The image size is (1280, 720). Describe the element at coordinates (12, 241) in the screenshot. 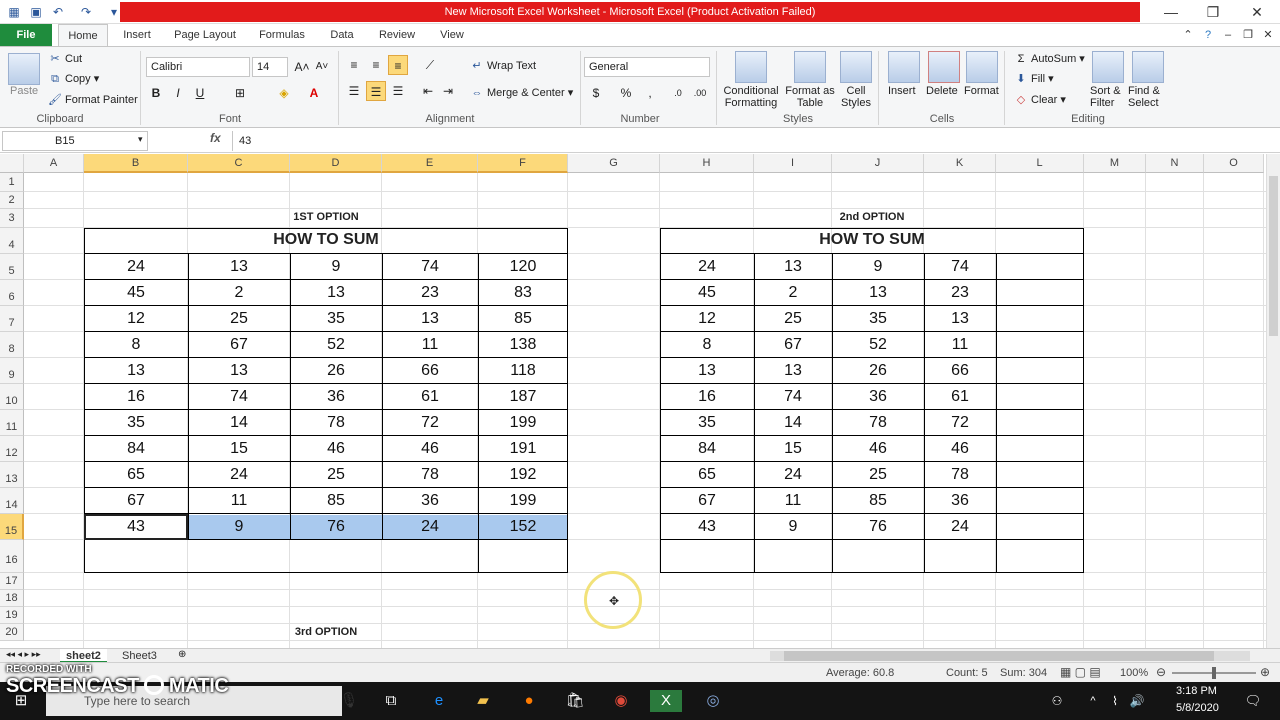

I see `row-header-4: 4` at that location.